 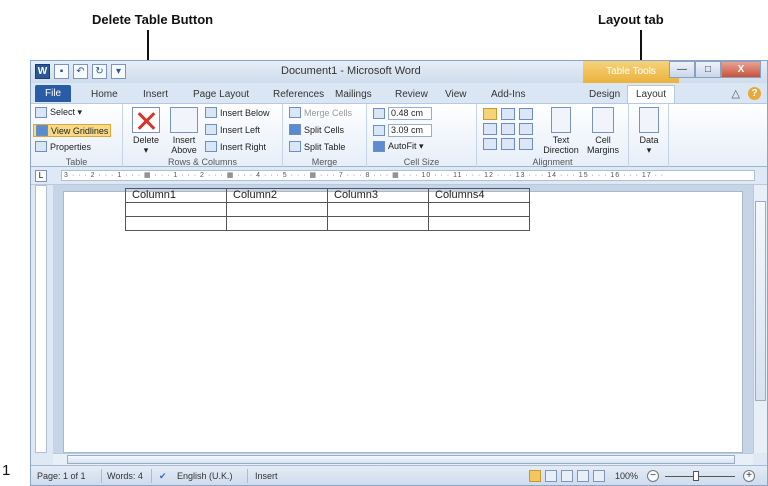 What do you see at coordinates (42, 130) in the screenshot?
I see `gridlines-icon` at bounding box center [42, 130].